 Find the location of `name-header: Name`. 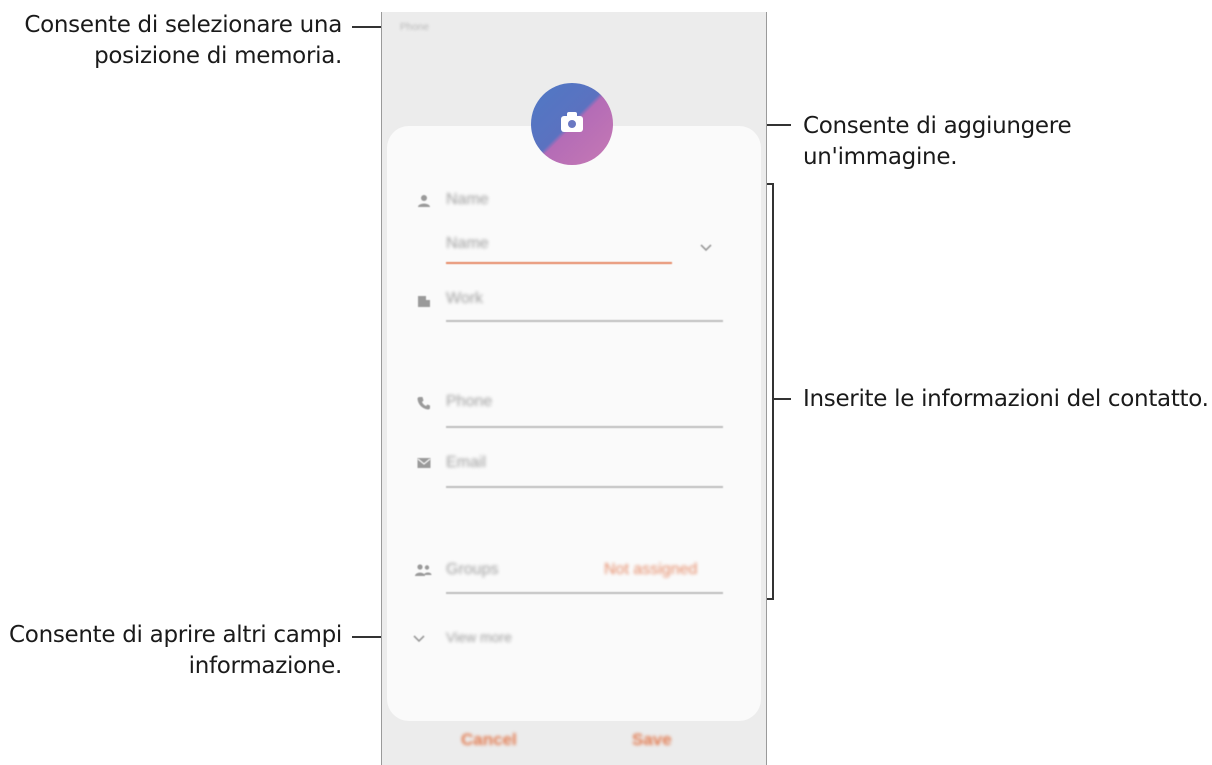

name-header: Name is located at coordinates (467, 199).